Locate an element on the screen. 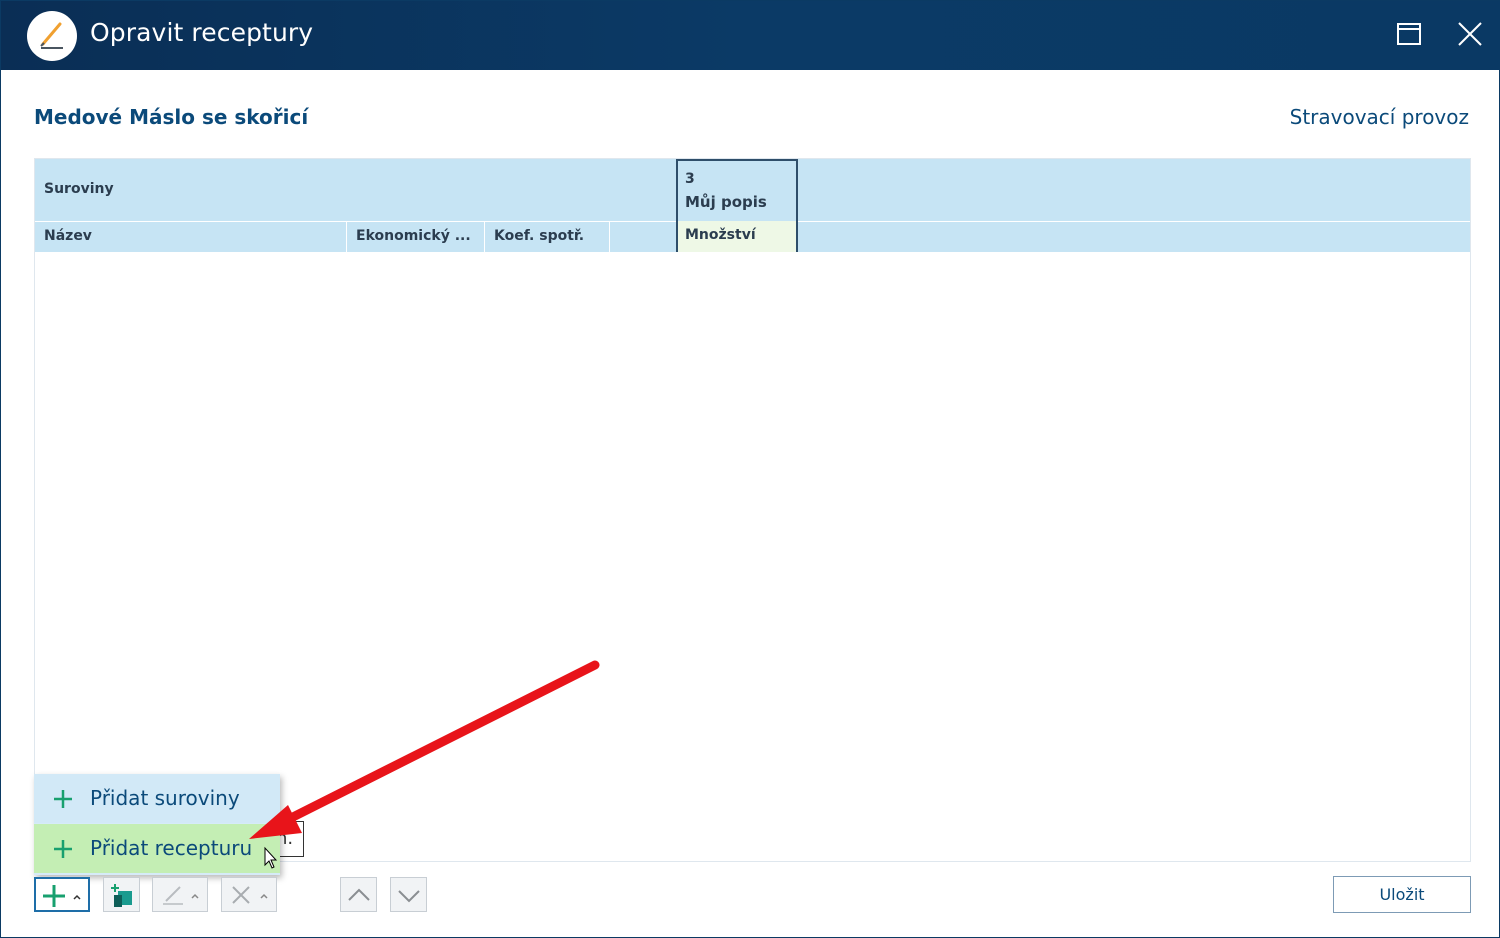 The width and height of the screenshot is (1500, 938). selected-column-description: Můj popis is located at coordinates (726, 202).